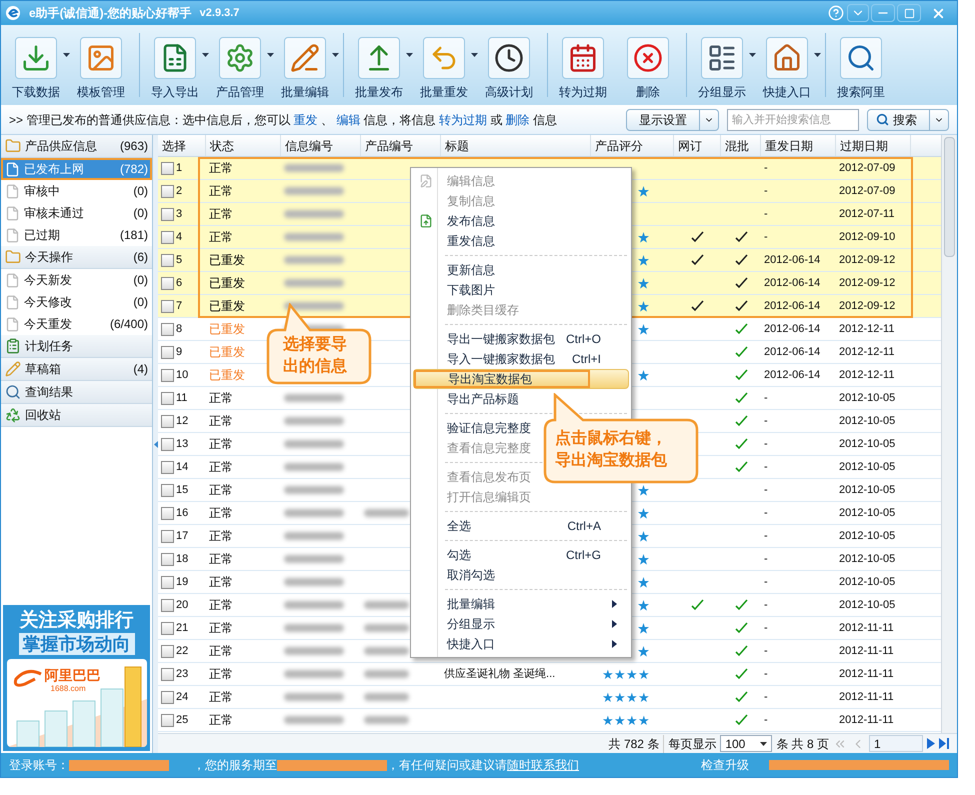  Describe the element at coordinates (179, 191) in the screenshot. I see `row-number: 2` at that location.